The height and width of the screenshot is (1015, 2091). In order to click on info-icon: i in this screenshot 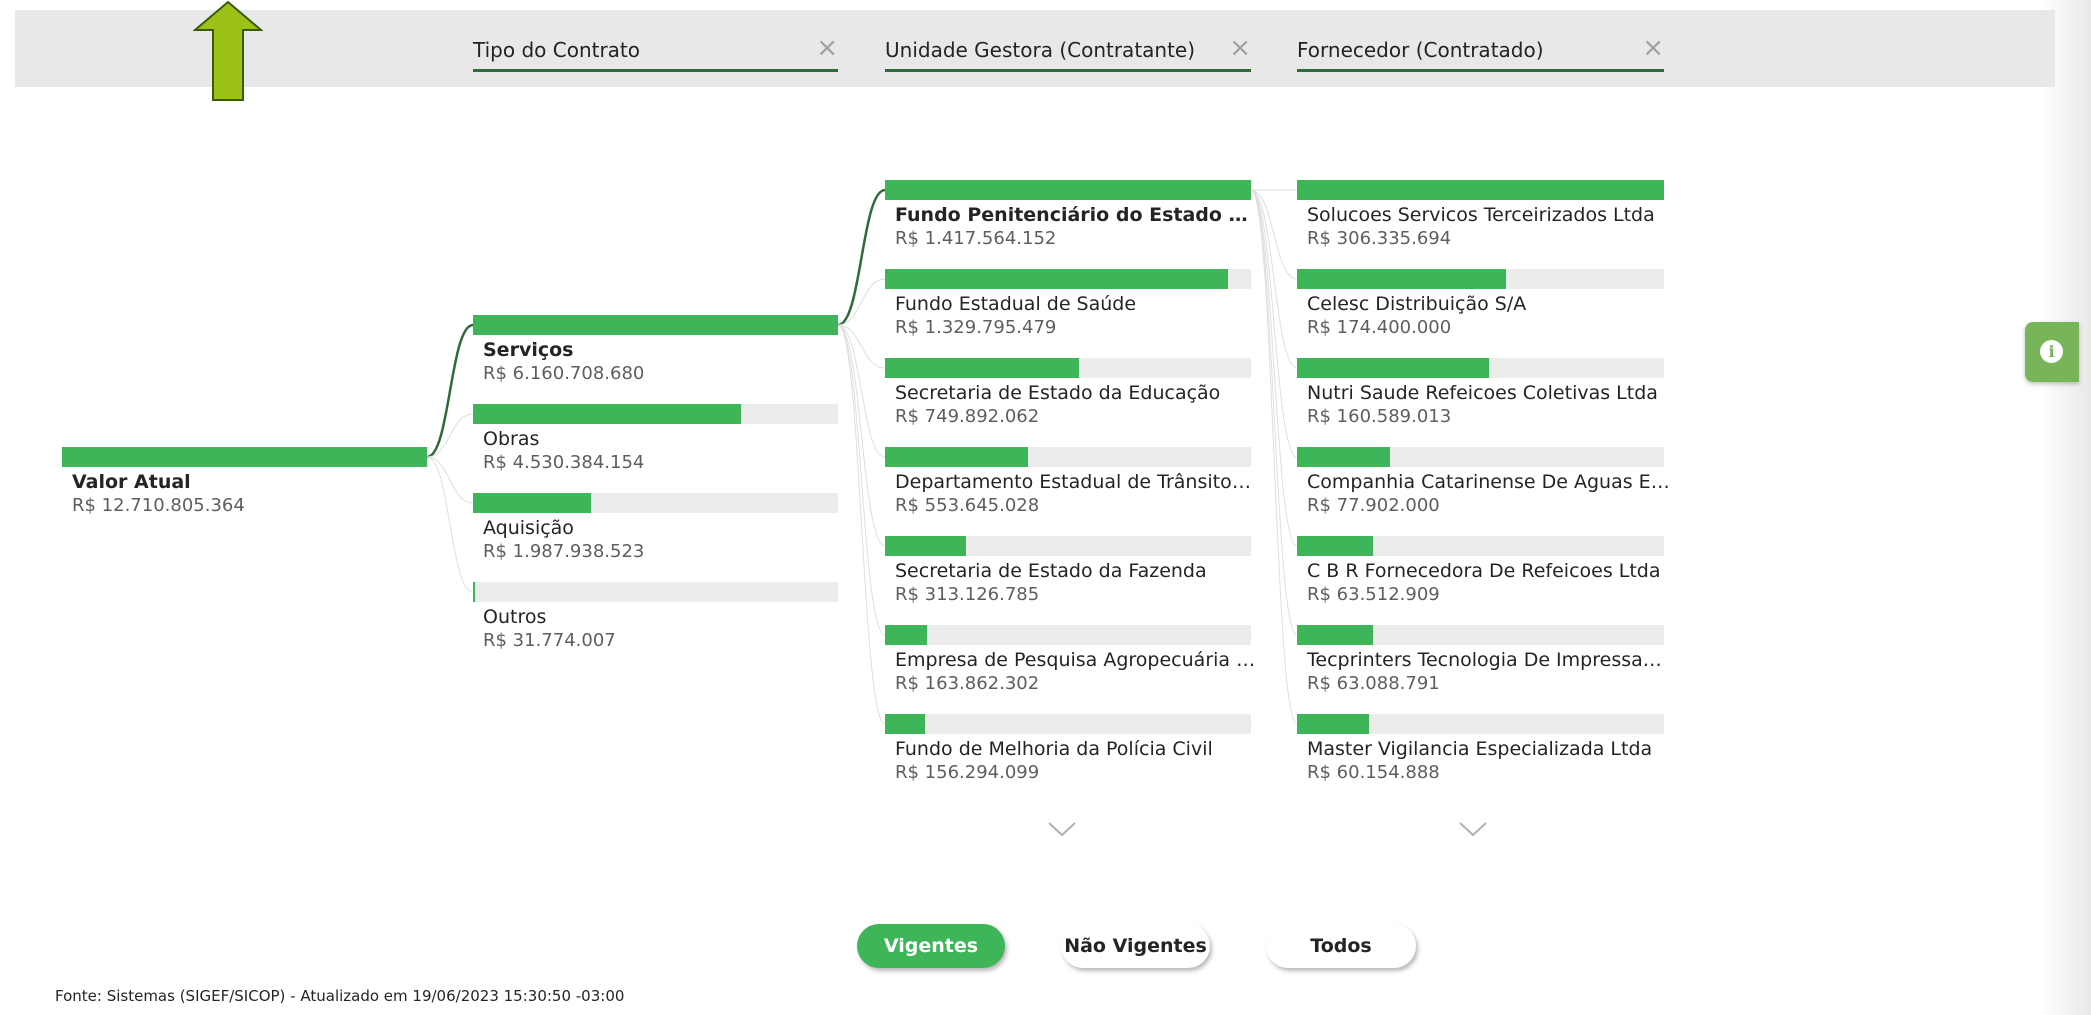, I will do `click(2051, 351)`.